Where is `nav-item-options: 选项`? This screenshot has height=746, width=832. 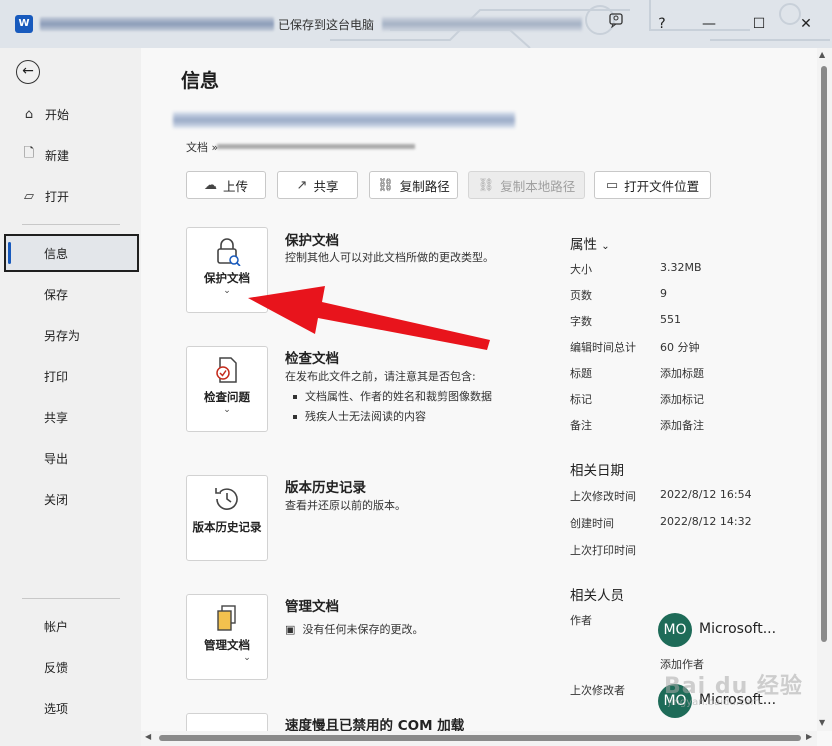 nav-item-options: 选项 is located at coordinates (70, 708).